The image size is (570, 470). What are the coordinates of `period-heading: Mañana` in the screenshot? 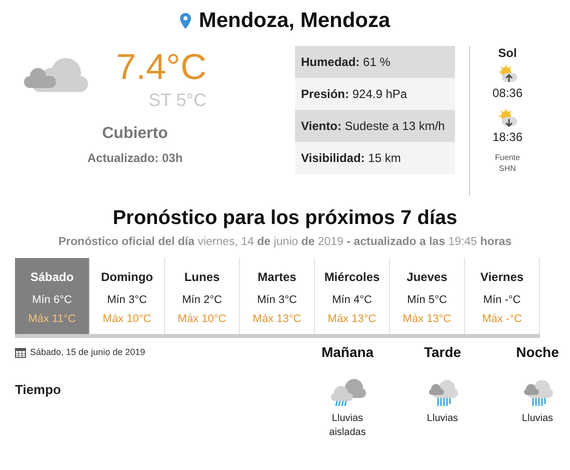 It's located at (347, 352).